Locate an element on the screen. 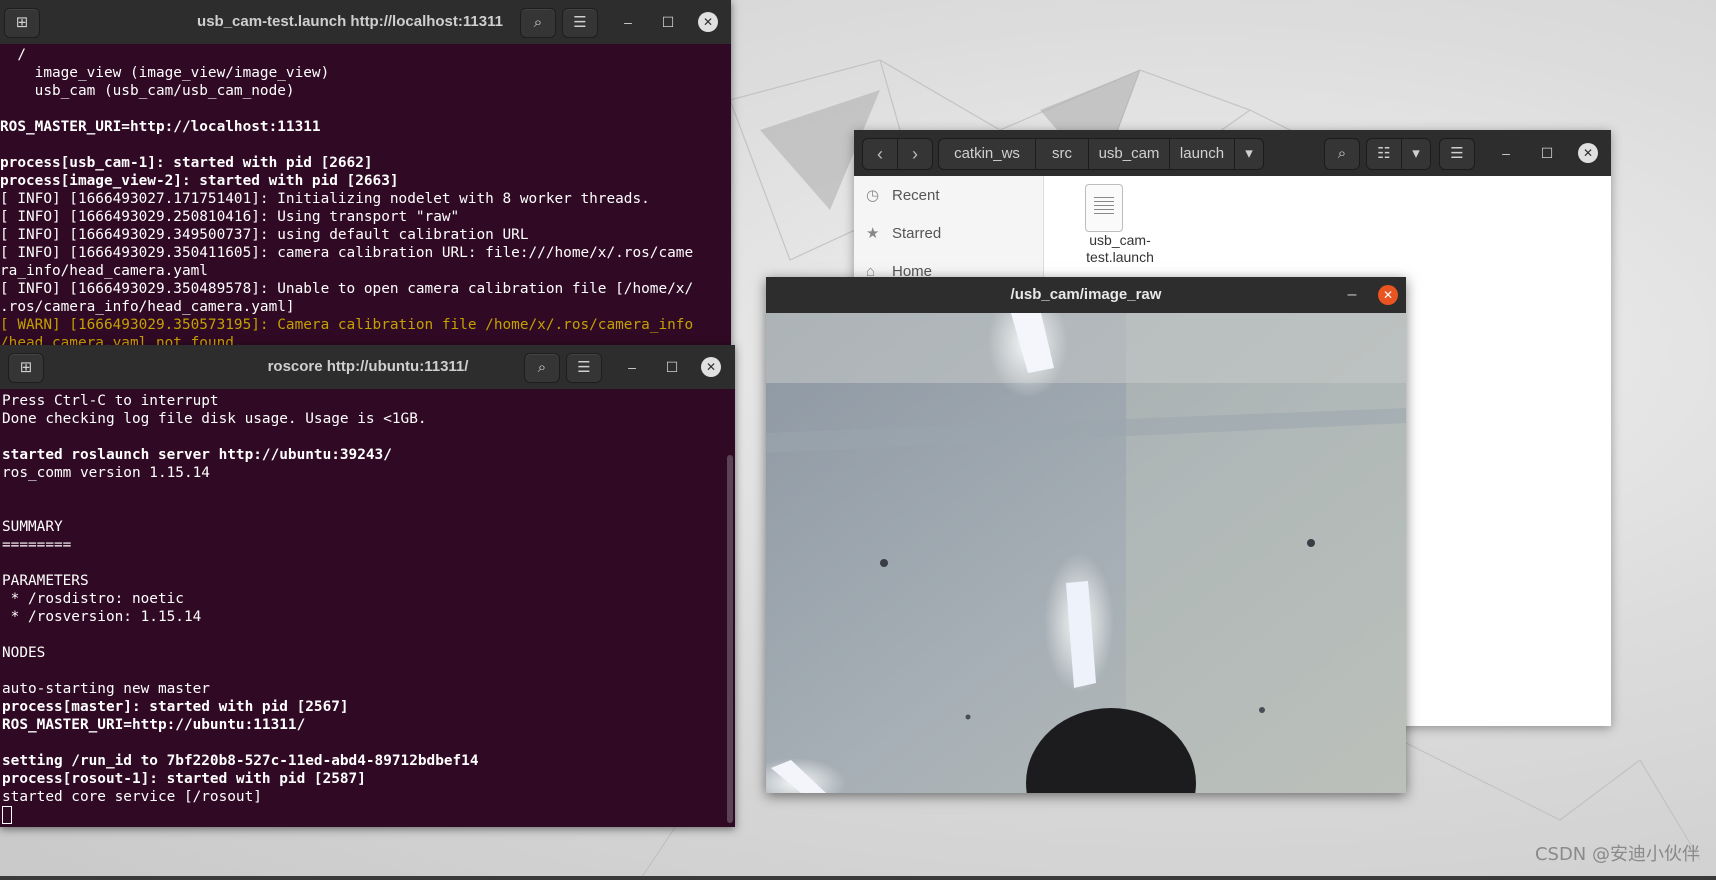 The height and width of the screenshot is (880, 1716). breadcrumb-catkin-ws: catkin_ws is located at coordinates (987, 154).